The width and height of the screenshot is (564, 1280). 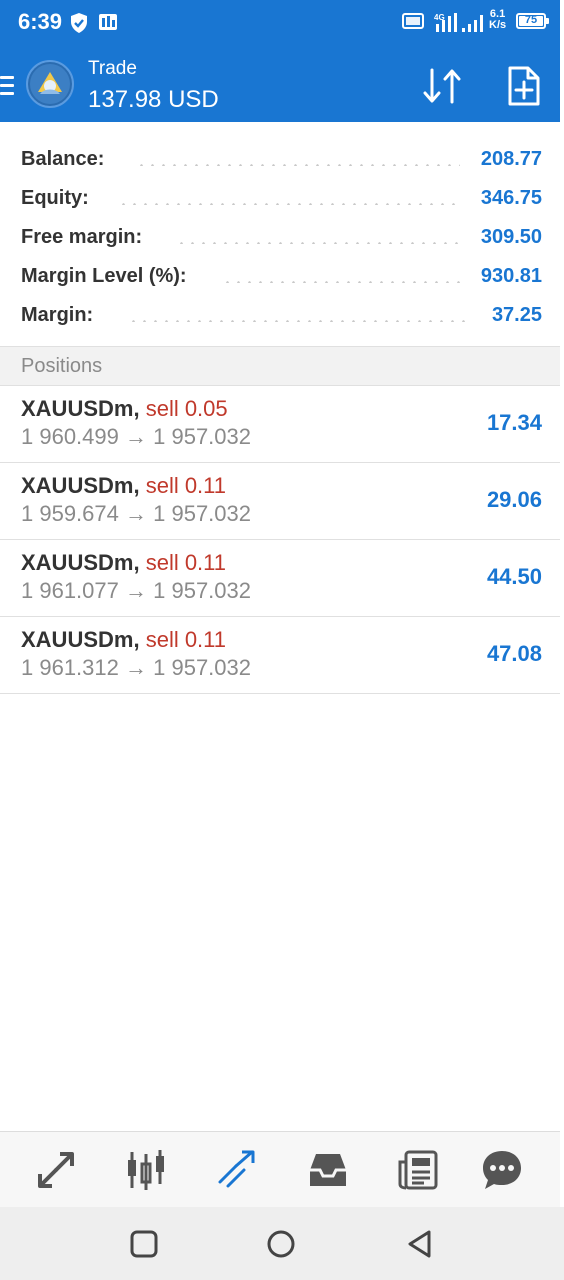 I want to click on home-icon, so click(x=281, y=1244).